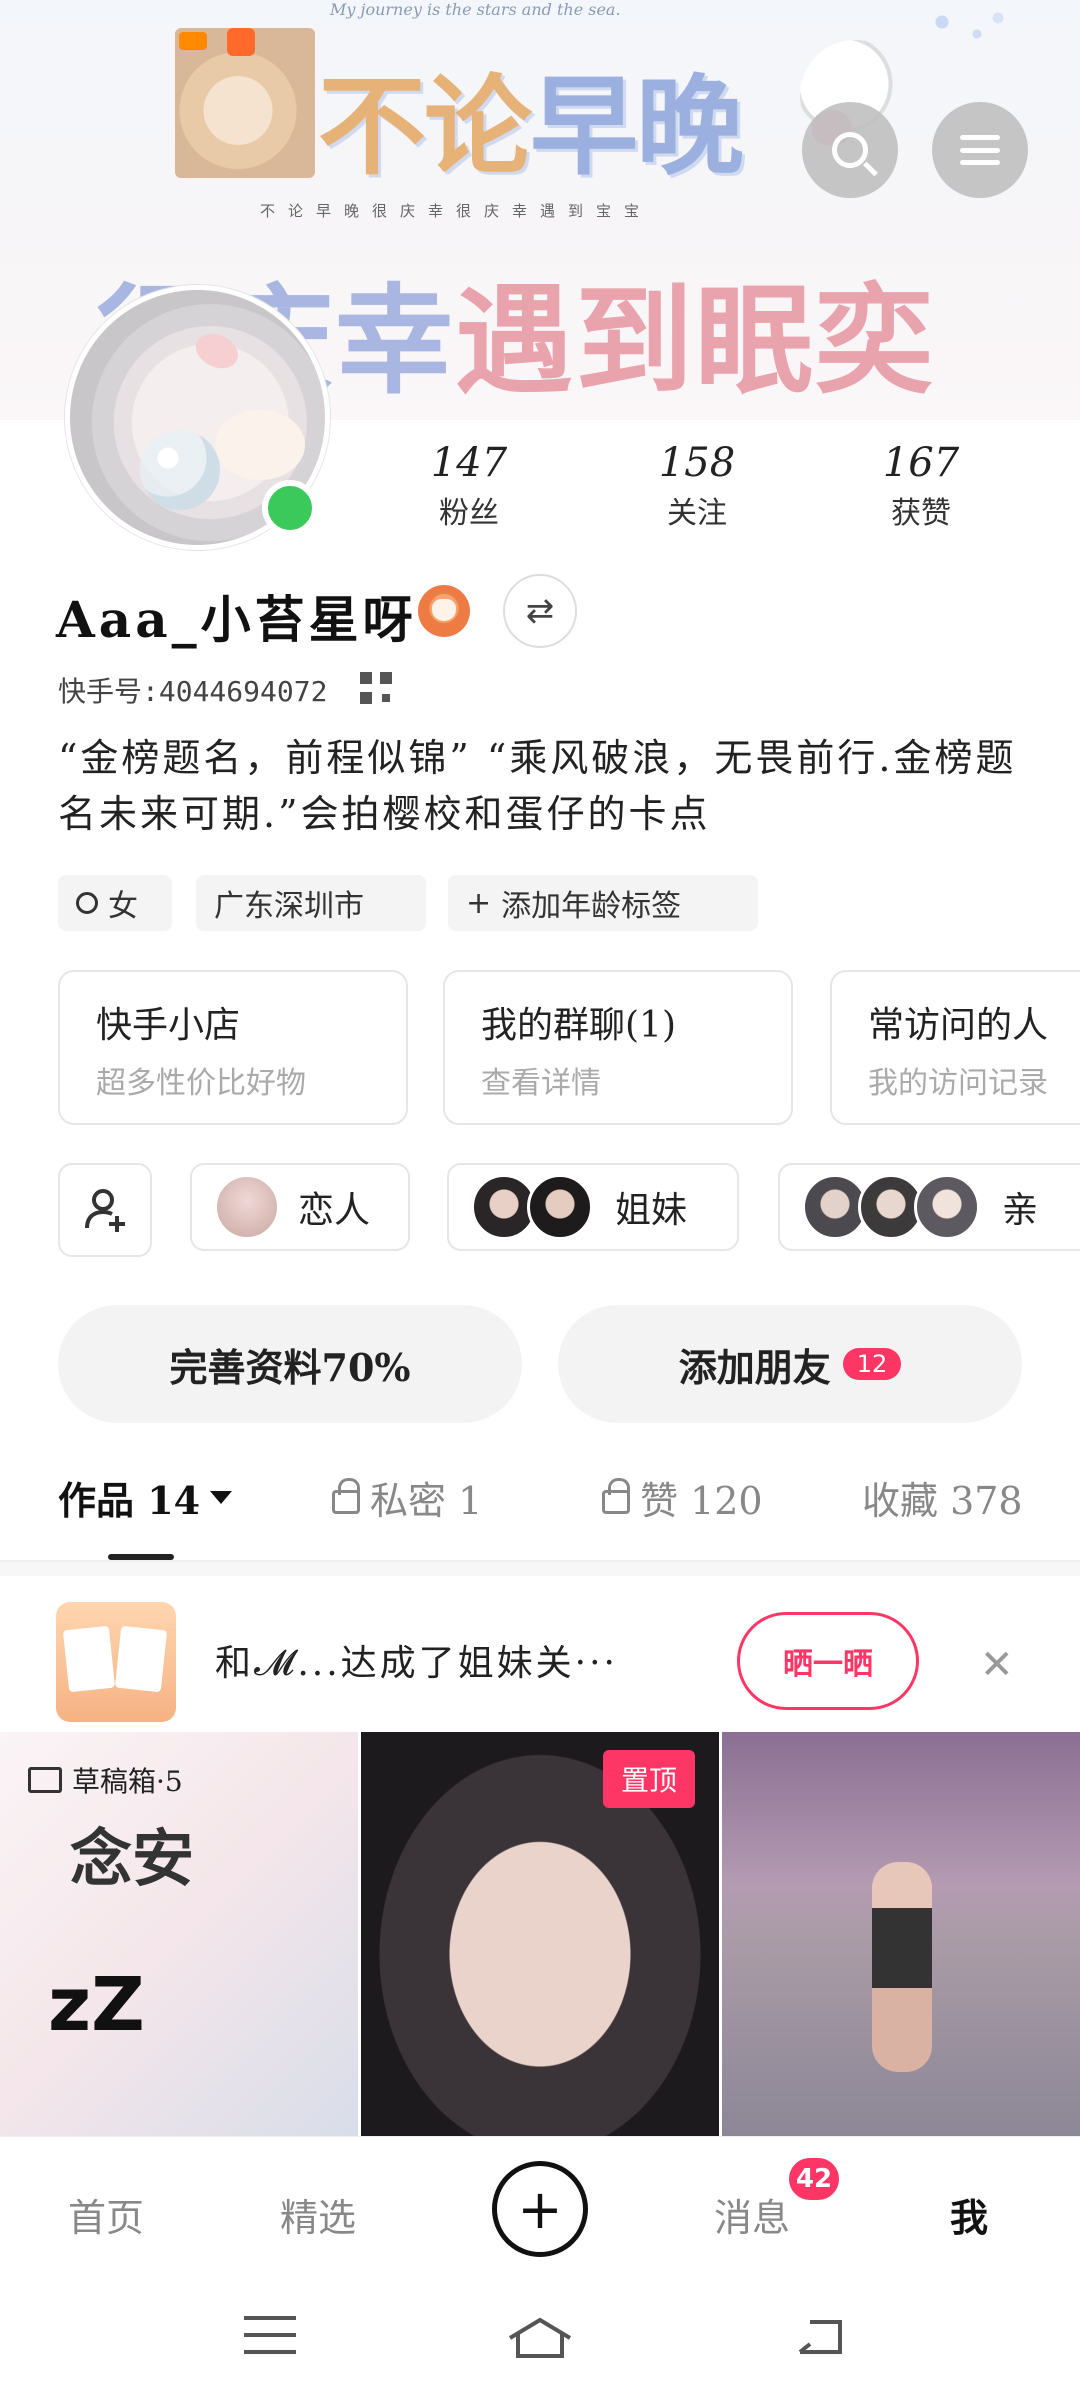  I want to click on likes-stat: 167 获赞, so click(921, 486).